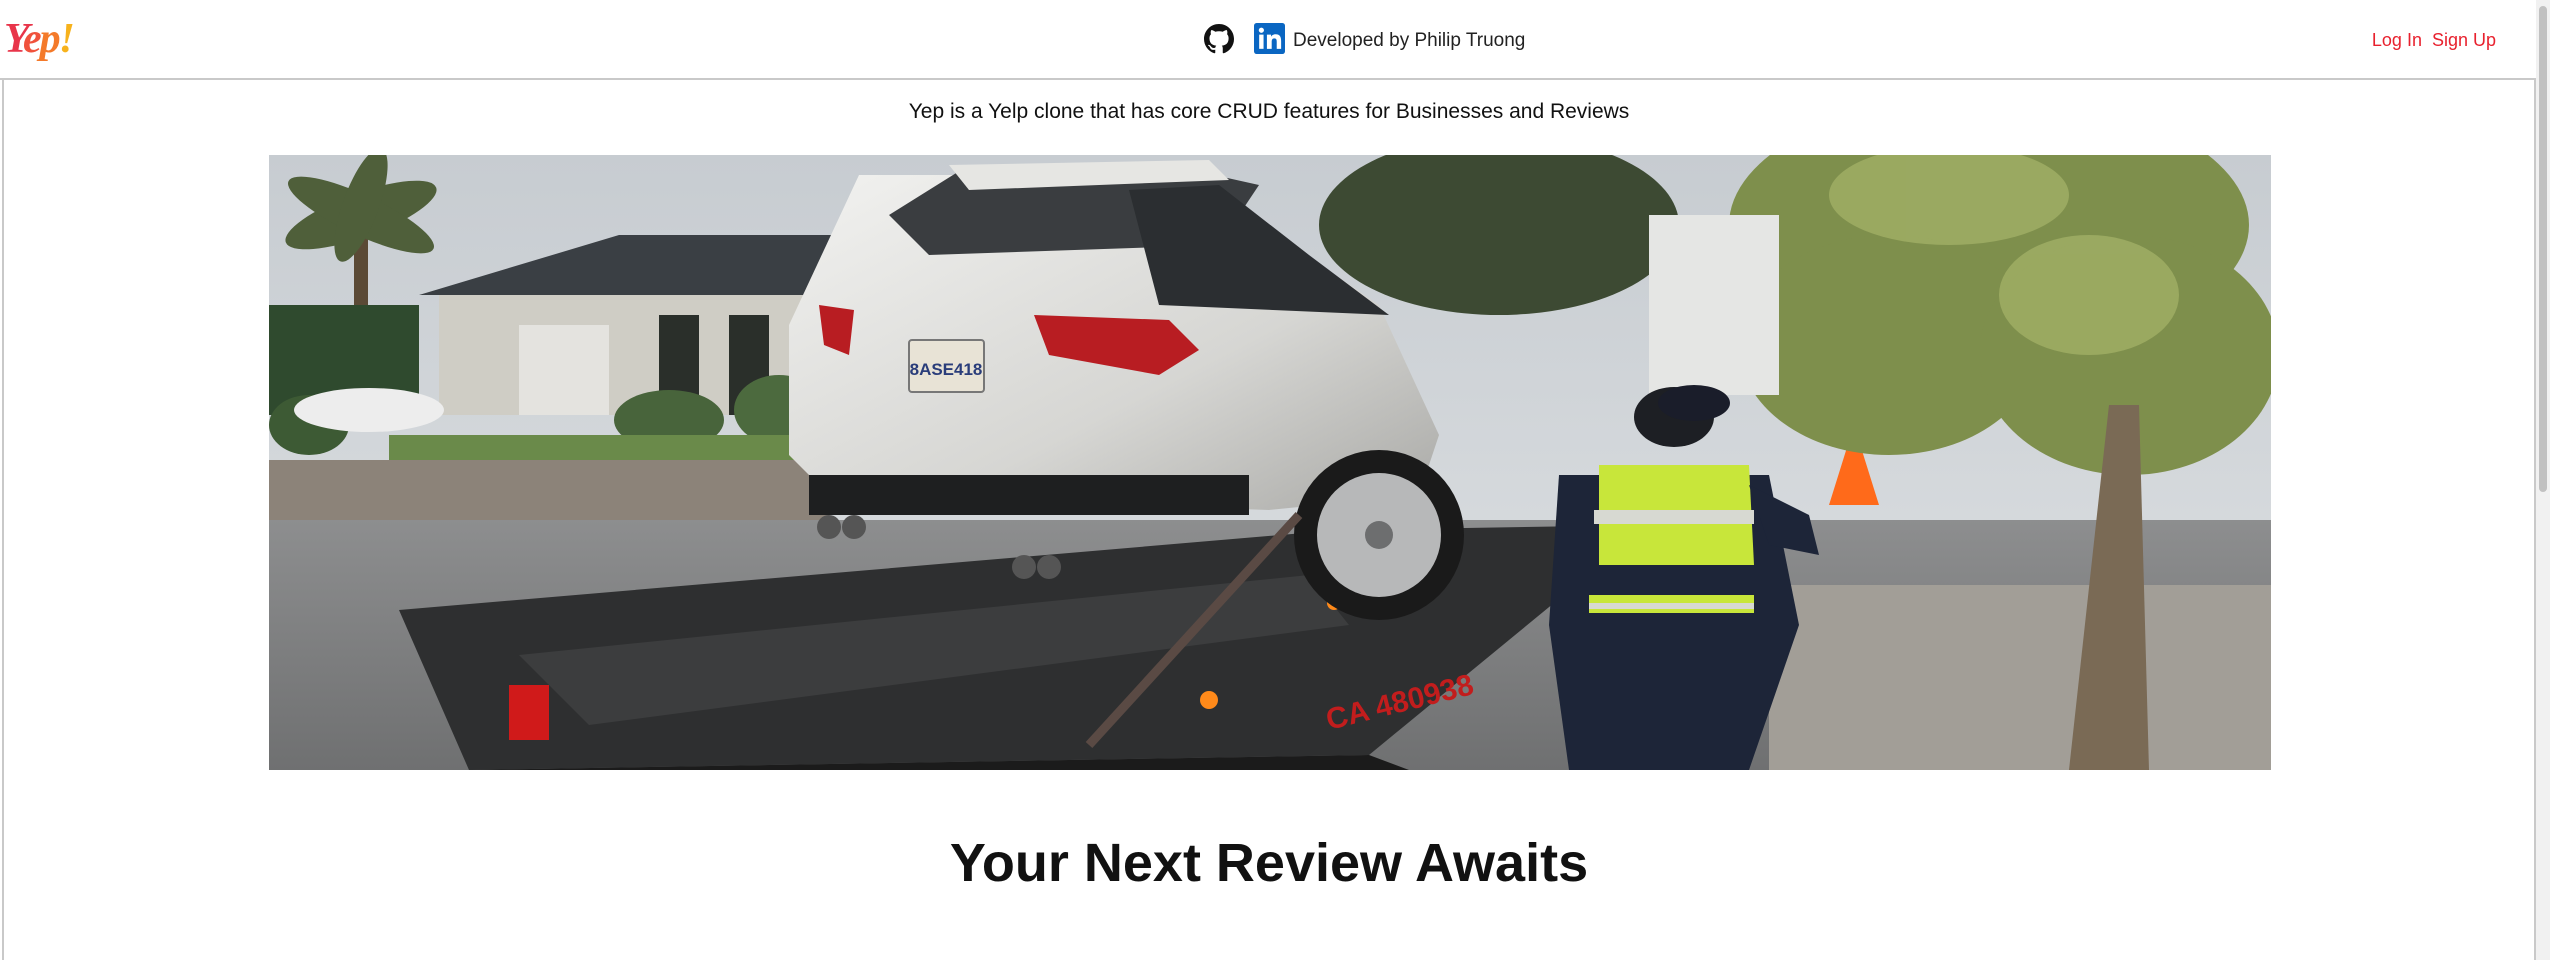 Image resolution: width=2550 pixels, height=960 pixels. I want to click on github-icon, so click(1229, 41).